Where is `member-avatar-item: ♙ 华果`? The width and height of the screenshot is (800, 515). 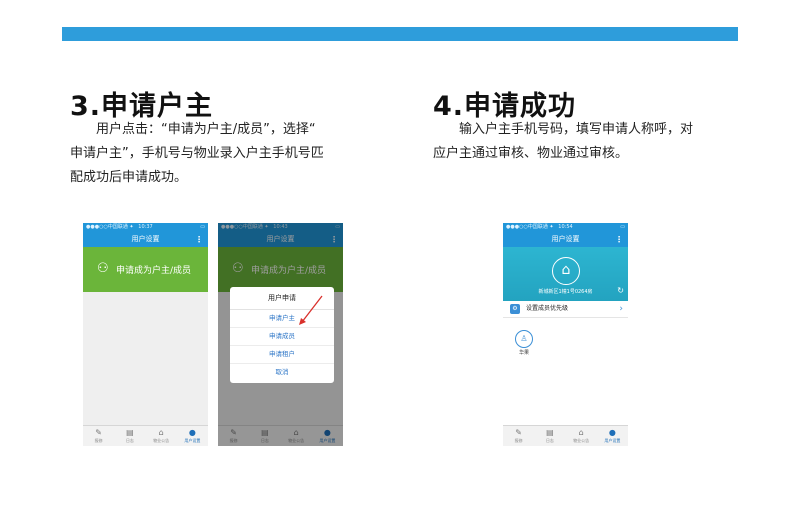
member-avatar-item: ♙ 华果 is located at coordinates (524, 343).